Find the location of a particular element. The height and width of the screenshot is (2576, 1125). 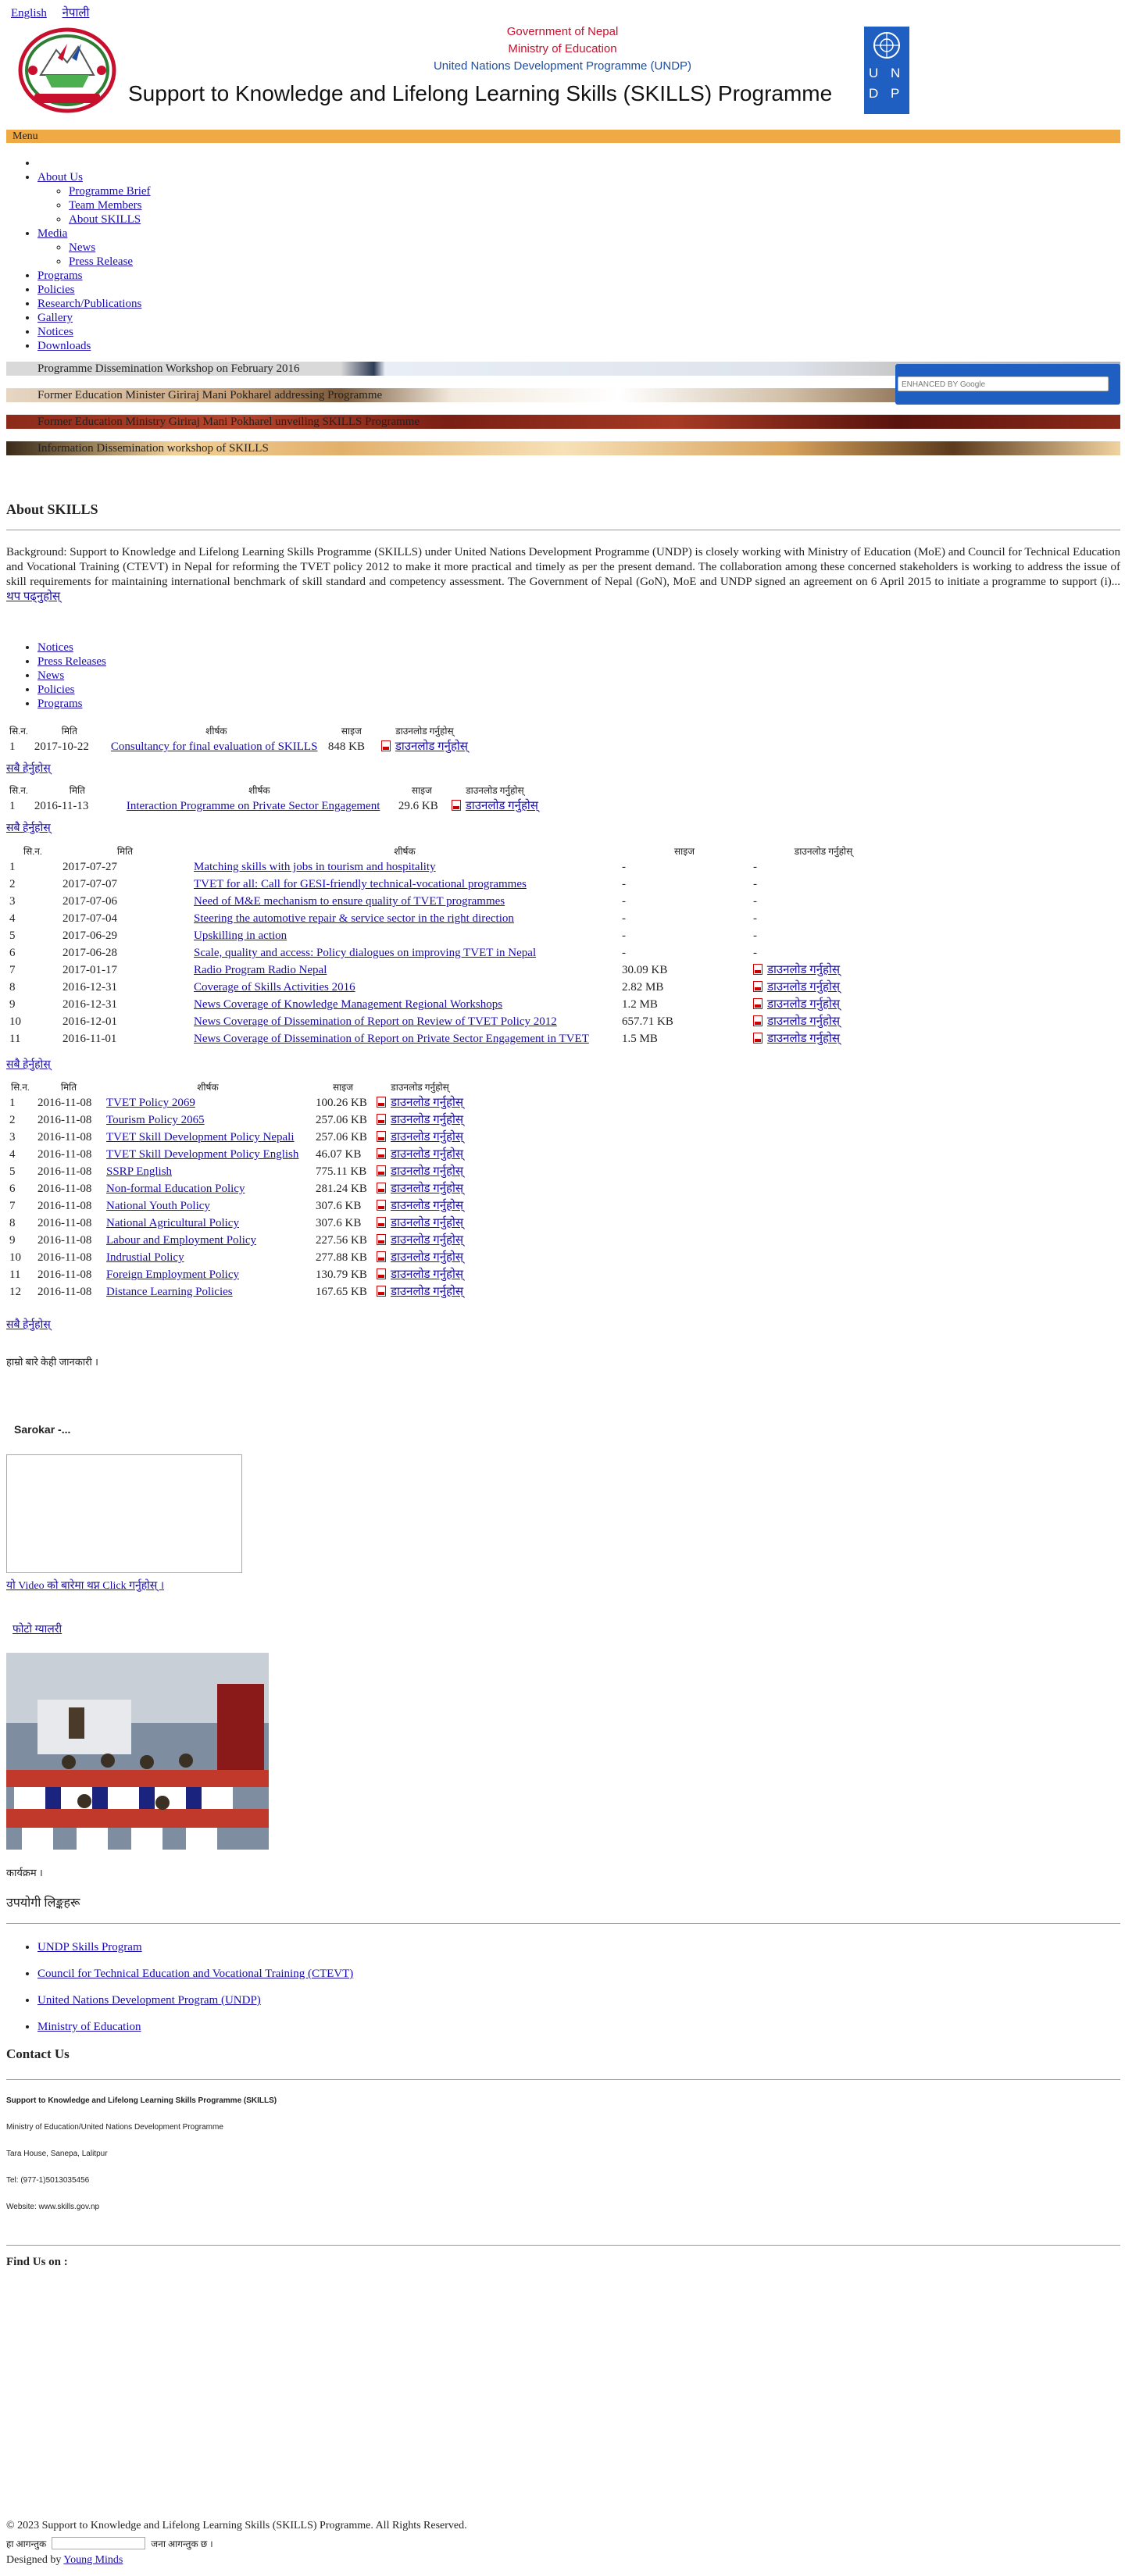

tab-news: News is located at coordinates (51, 675).